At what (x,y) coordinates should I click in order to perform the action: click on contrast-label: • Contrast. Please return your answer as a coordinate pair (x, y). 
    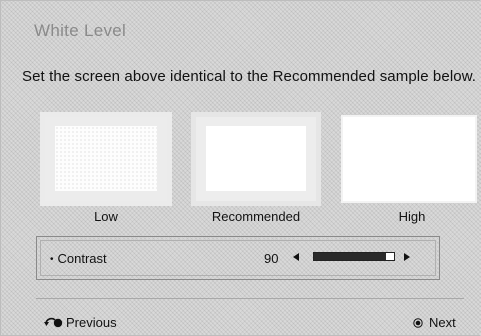
    Looking at the image, I should click on (78, 258).